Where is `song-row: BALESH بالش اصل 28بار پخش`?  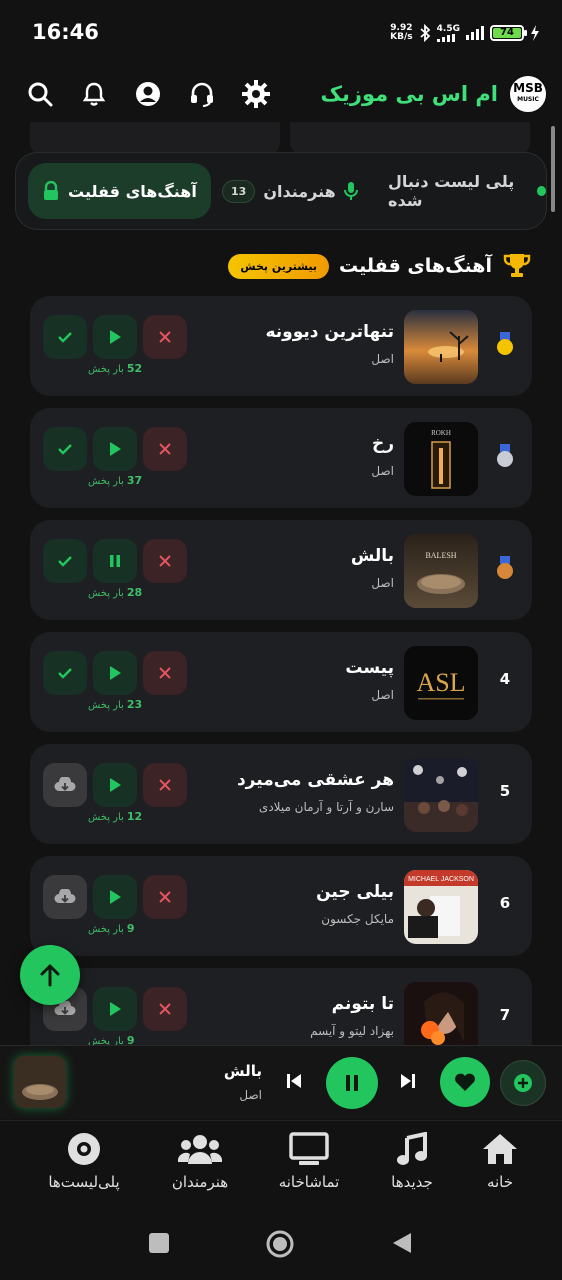 song-row: BALESH بالش اصل 28بار پخش is located at coordinates (281, 570).